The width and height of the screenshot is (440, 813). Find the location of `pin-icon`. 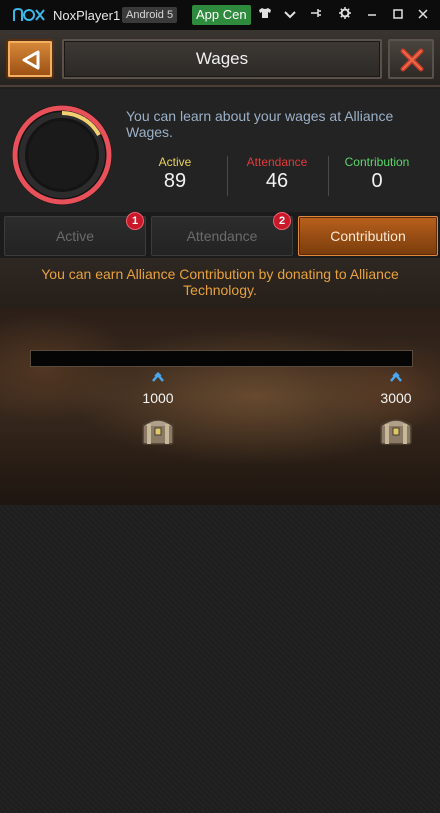

pin-icon is located at coordinates (316, 15).